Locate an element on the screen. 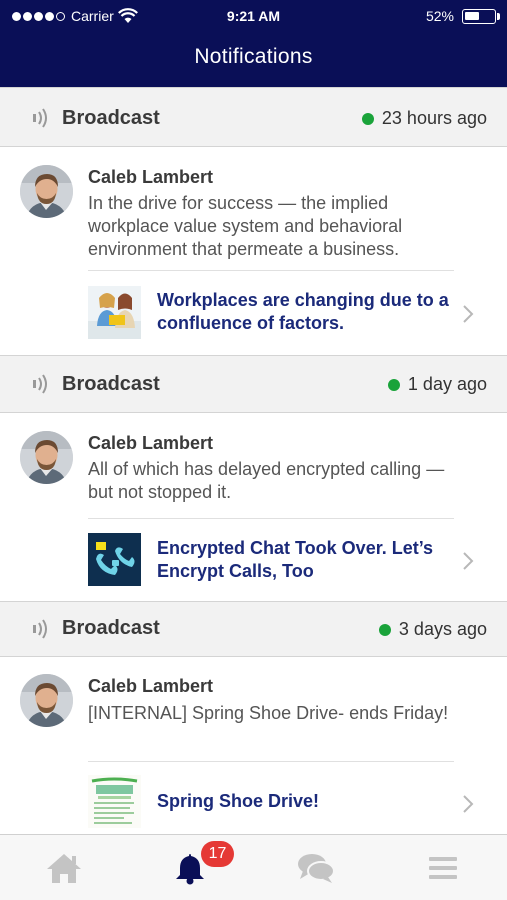 The width and height of the screenshot is (507, 900). chat-bubbles-icon is located at coordinates (316, 868).